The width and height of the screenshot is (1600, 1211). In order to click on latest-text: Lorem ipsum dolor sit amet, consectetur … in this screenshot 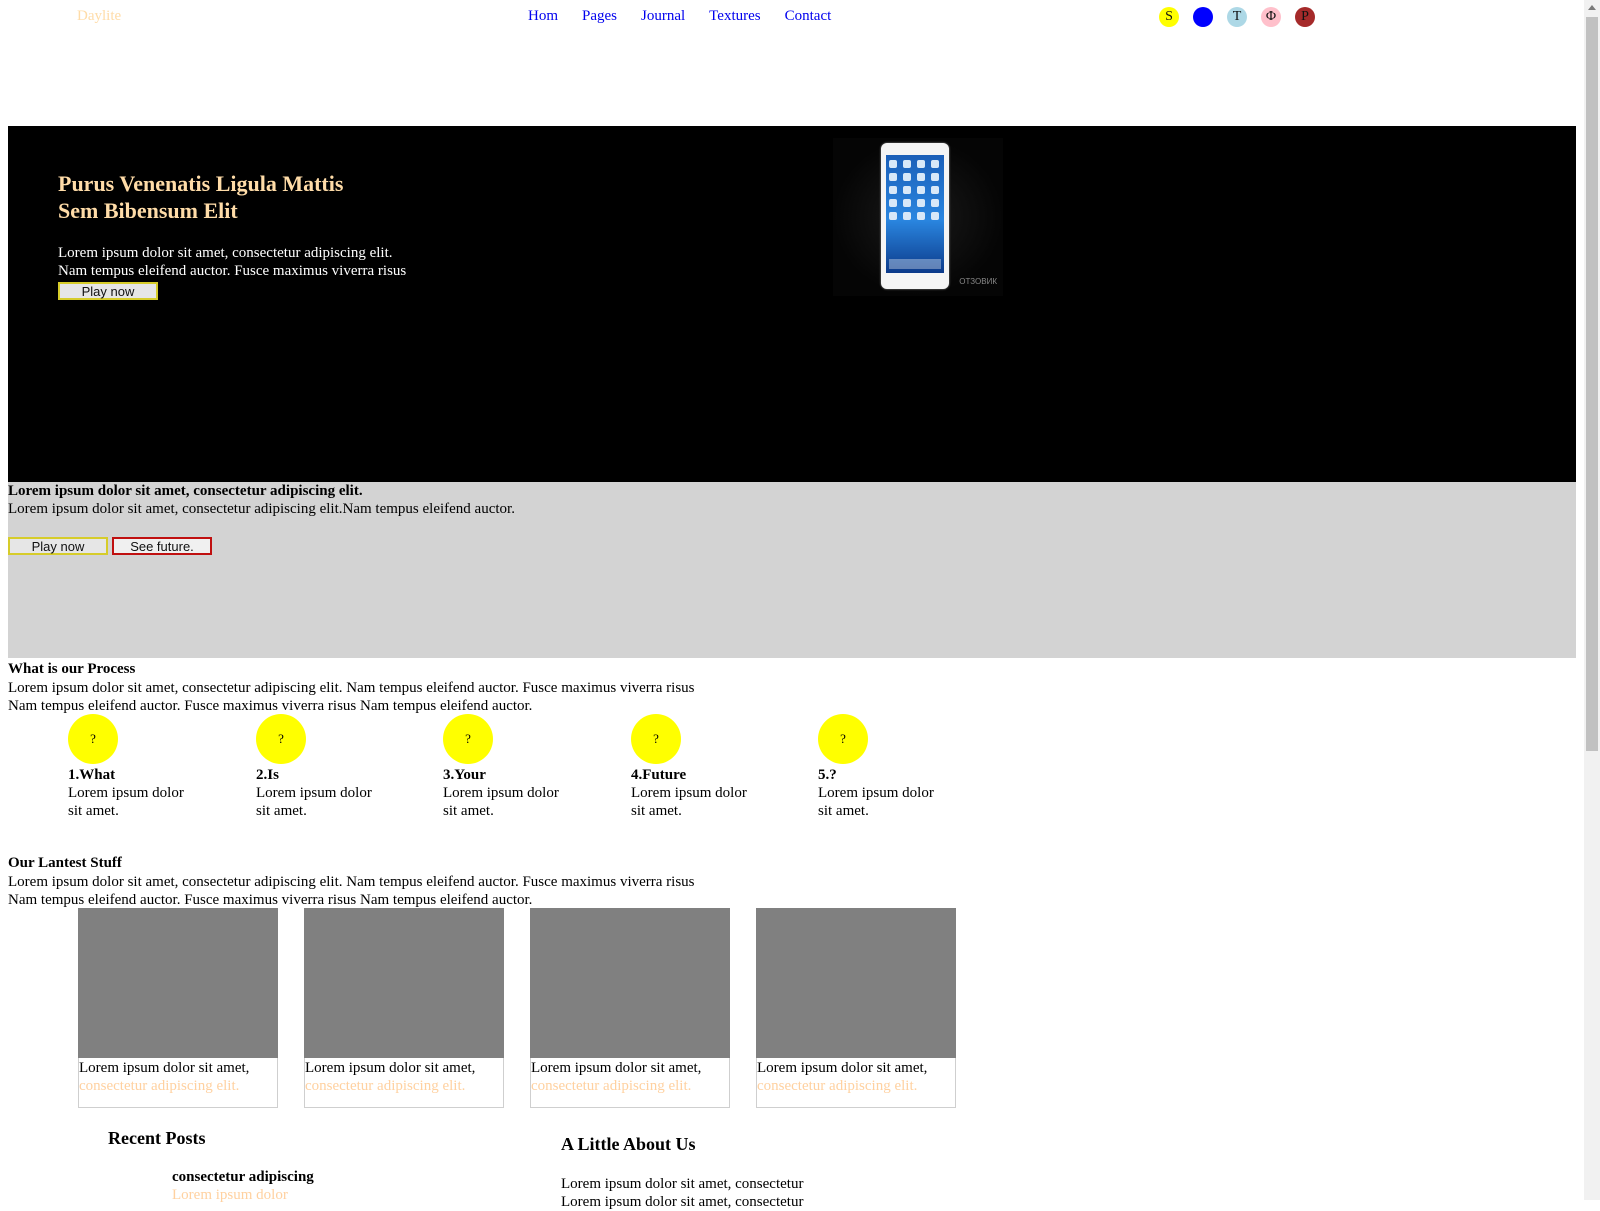, I will do `click(388, 891)`.